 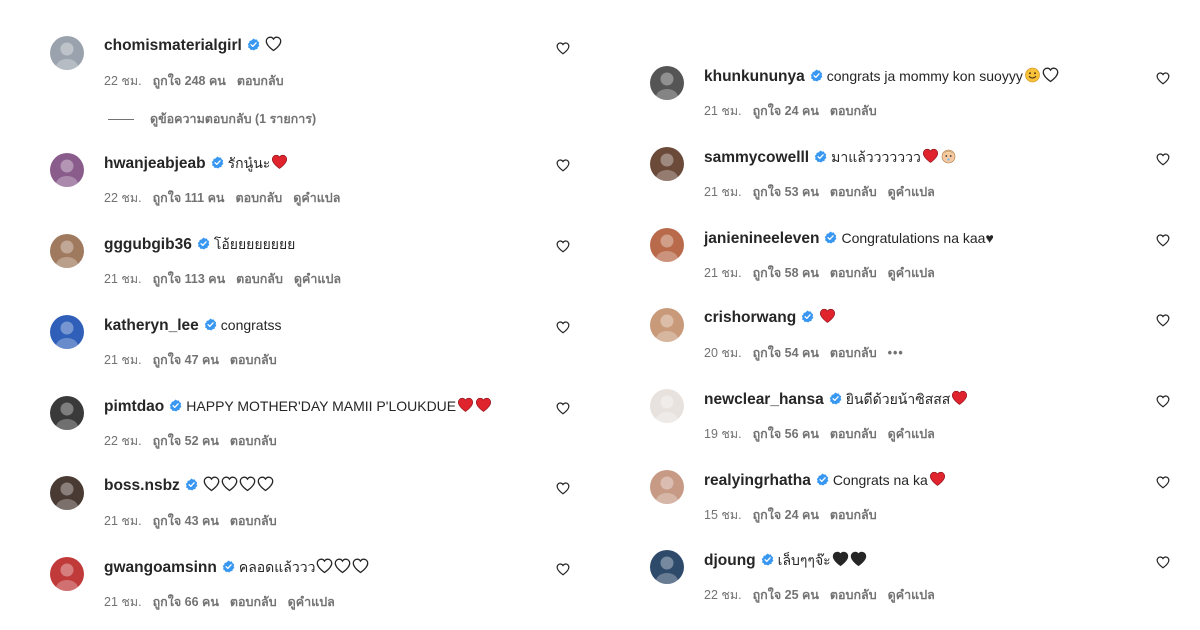 I want to click on username-link: janienineeleven, so click(x=761, y=238).